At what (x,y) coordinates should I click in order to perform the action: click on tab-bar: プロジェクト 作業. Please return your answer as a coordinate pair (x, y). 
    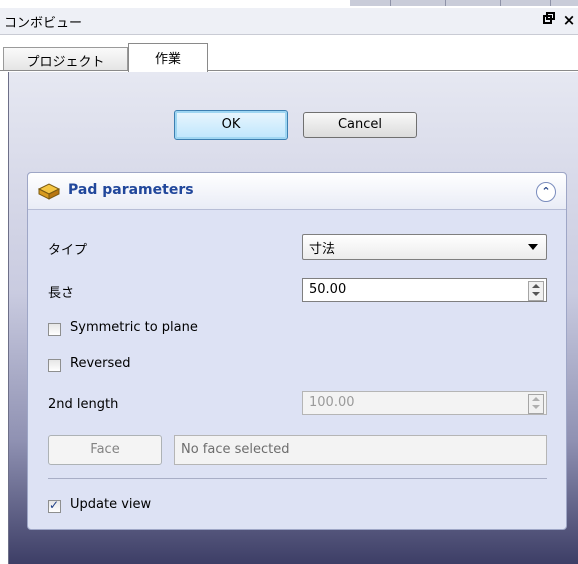
    Looking at the image, I should click on (289, 53).